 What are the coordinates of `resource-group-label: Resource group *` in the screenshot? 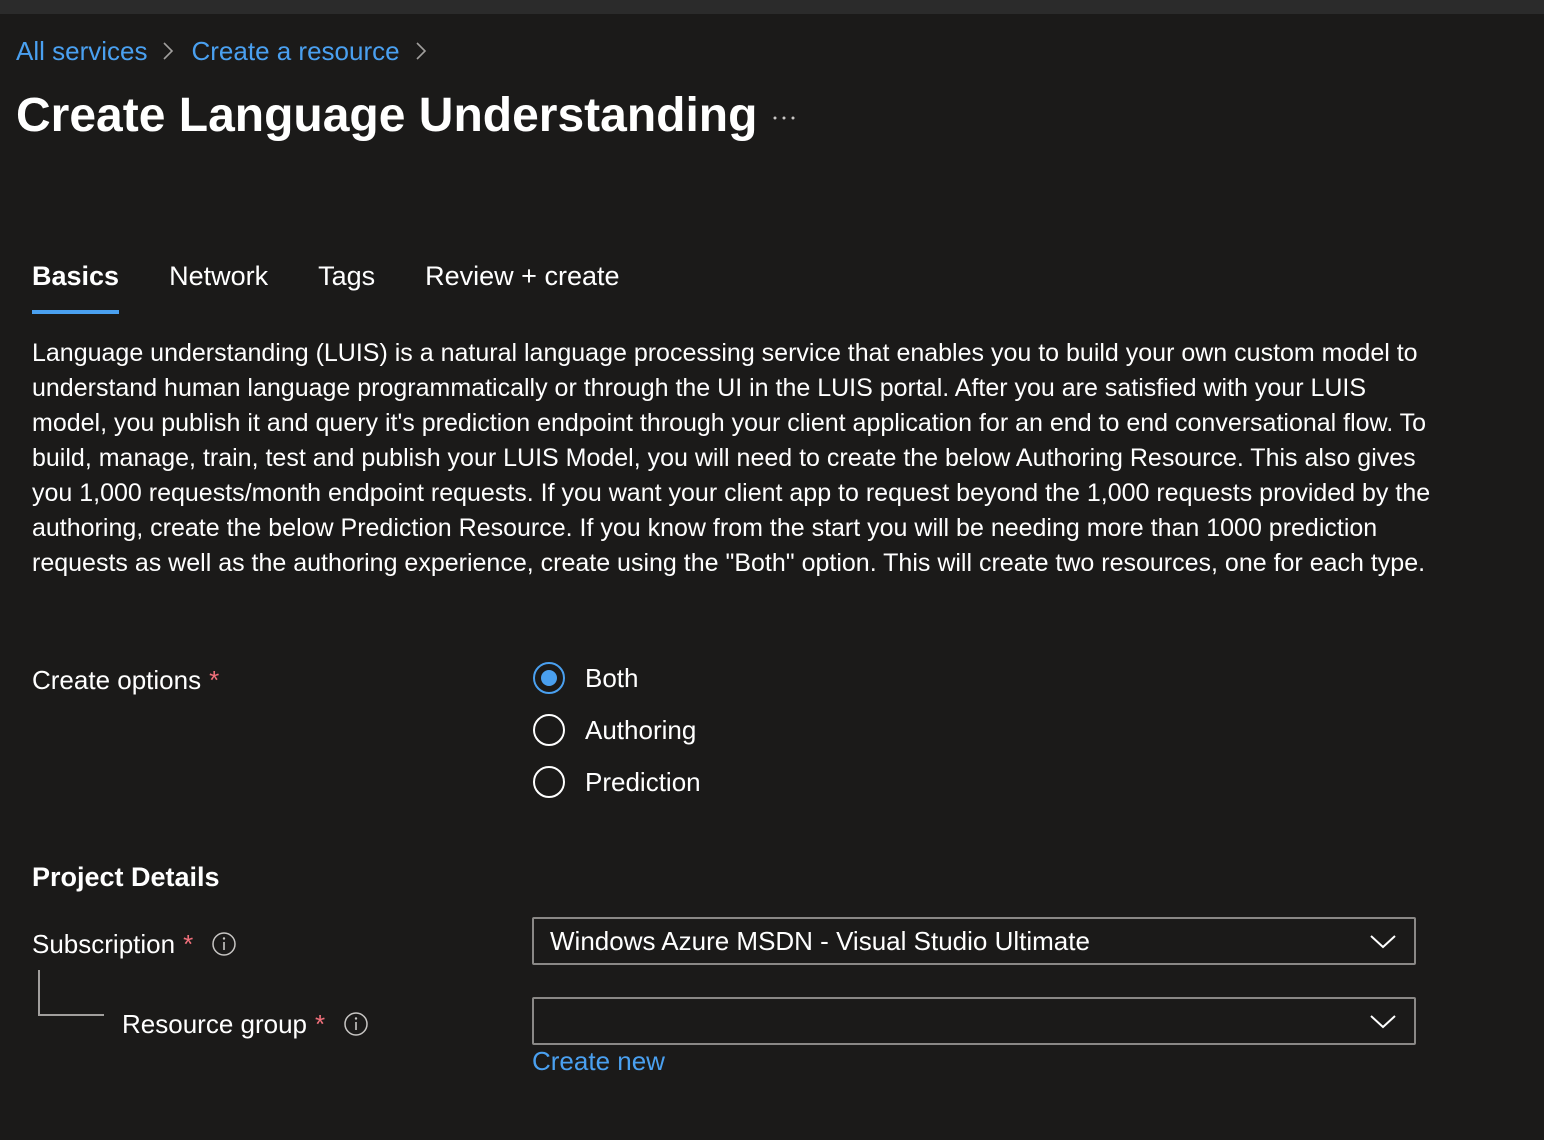 It's located at (245, 1024).